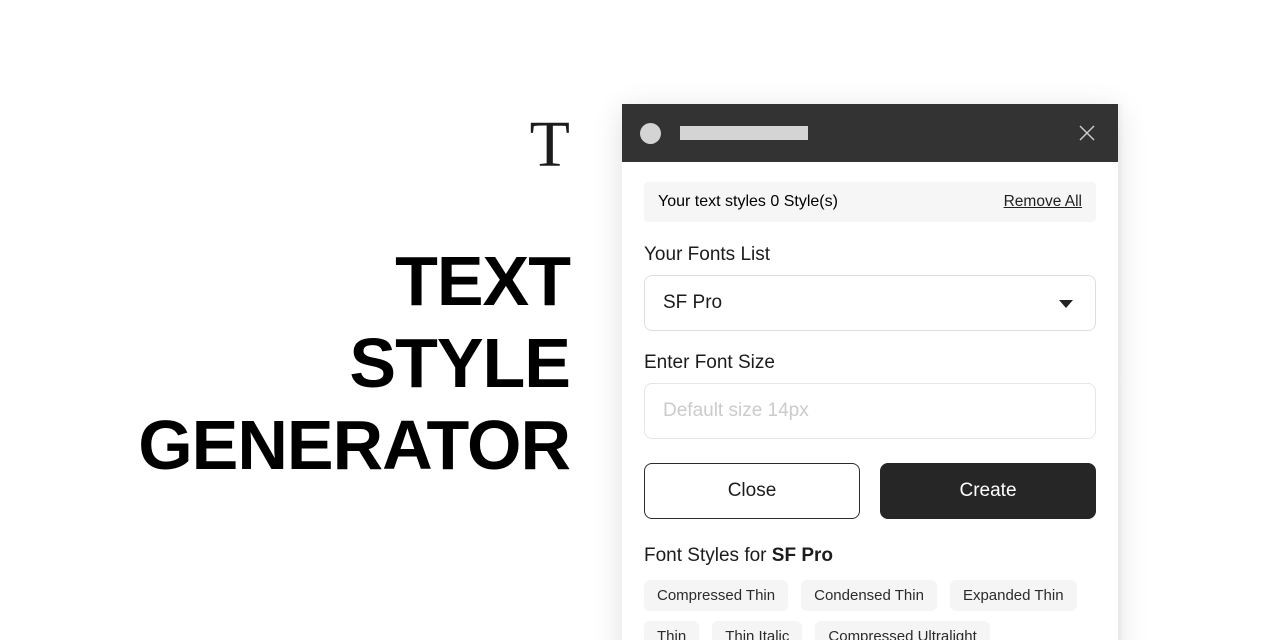 The height and width of the screenshot is (640, 1280). Describe the element at coordinates (1066, 304) in the screenshot. I see `chevron-down-icon` at that location.